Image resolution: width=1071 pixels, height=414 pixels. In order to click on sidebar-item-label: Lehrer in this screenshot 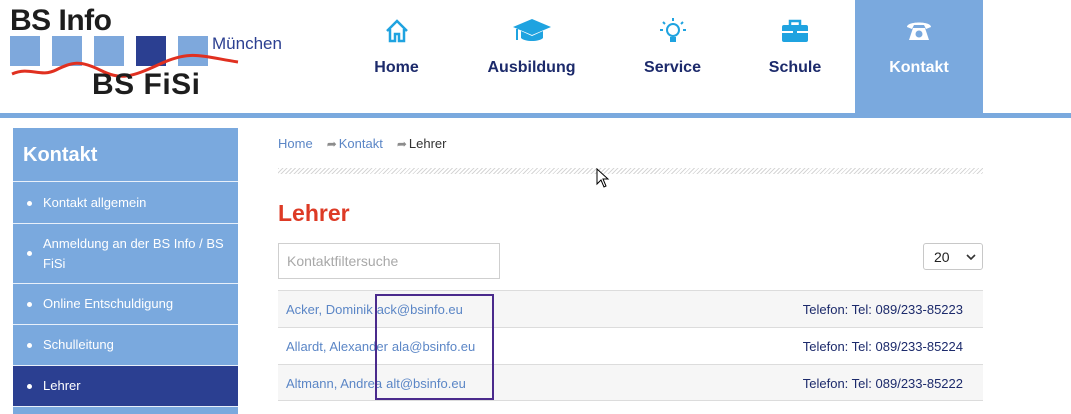, I will do `click(62, 385)`.